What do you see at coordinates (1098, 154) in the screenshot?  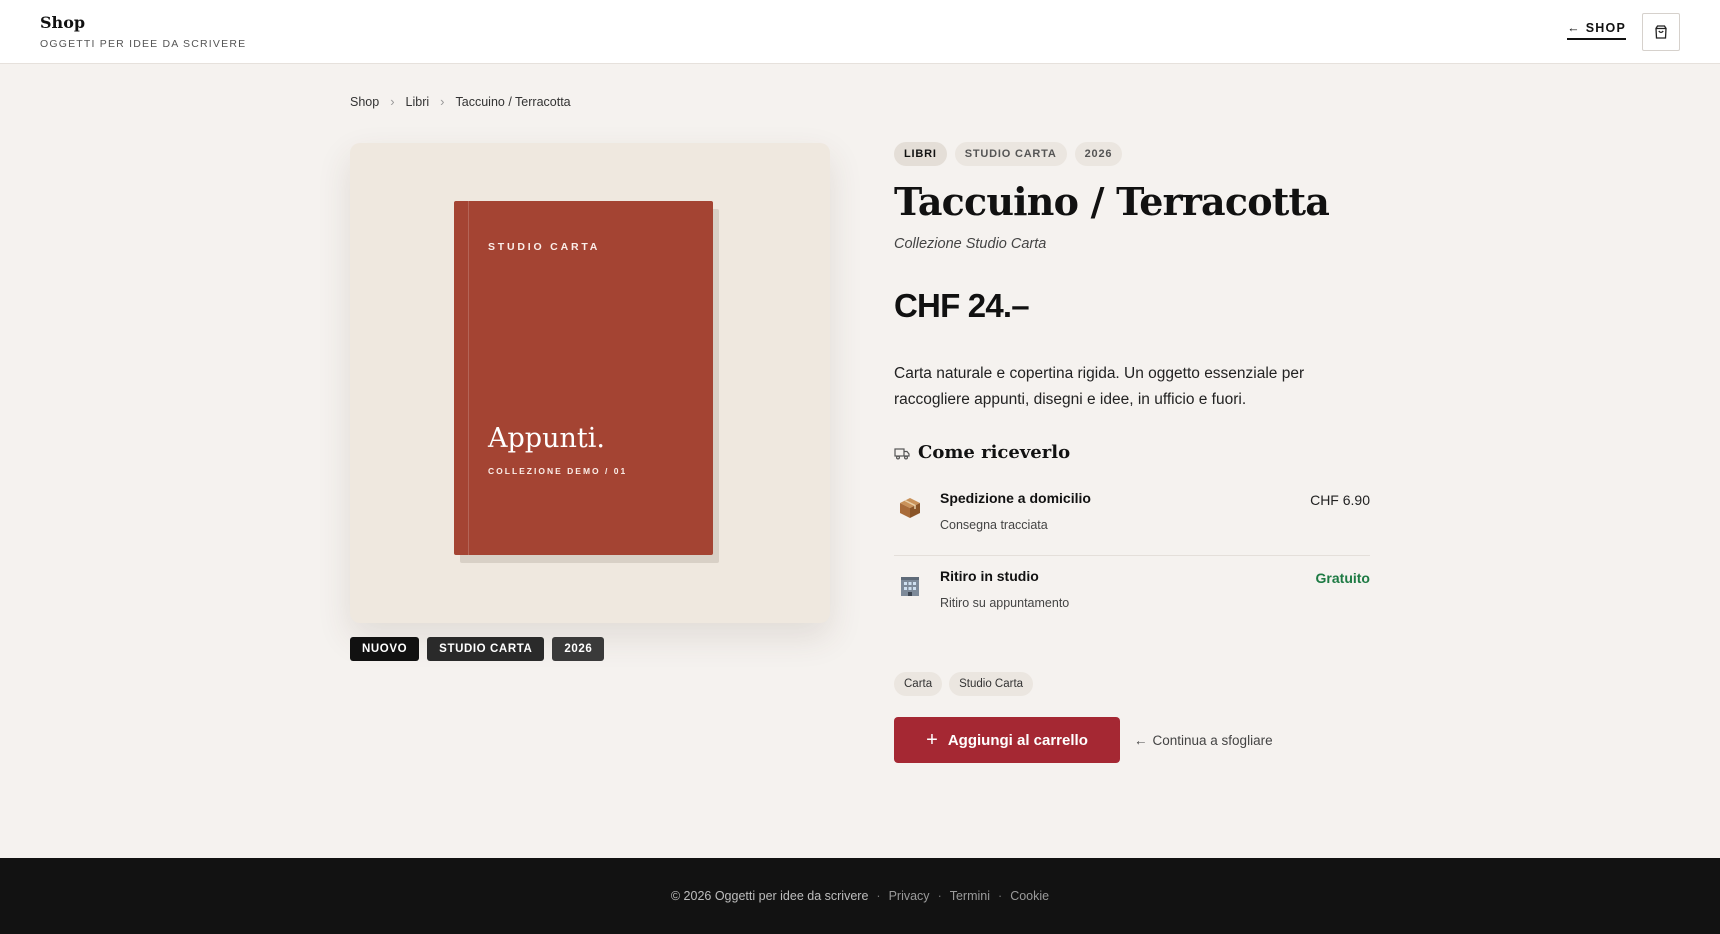 I see `tag-year: 2026` at bounding box center [1098, 154].